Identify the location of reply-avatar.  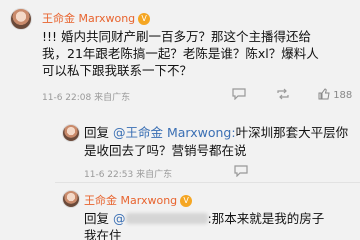
(71, 133).